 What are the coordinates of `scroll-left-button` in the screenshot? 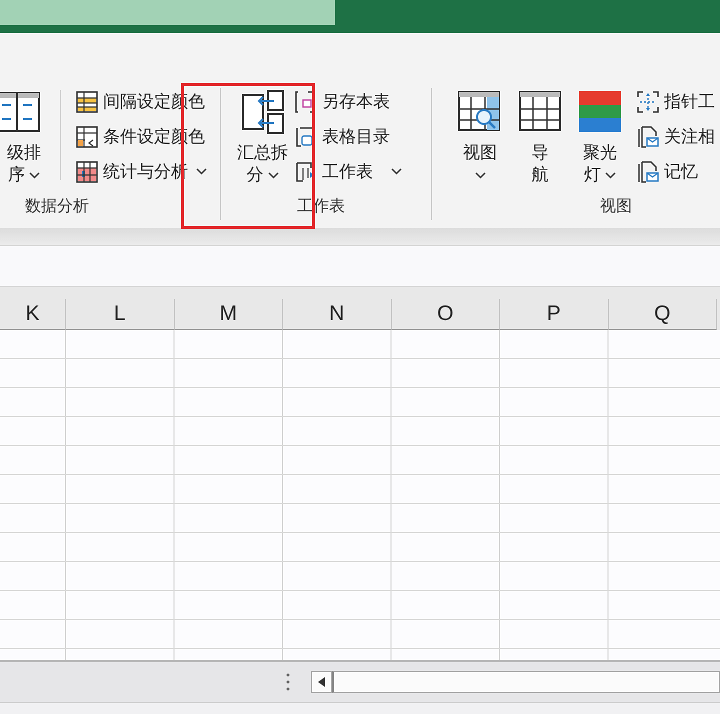 It's located at (321, 682).